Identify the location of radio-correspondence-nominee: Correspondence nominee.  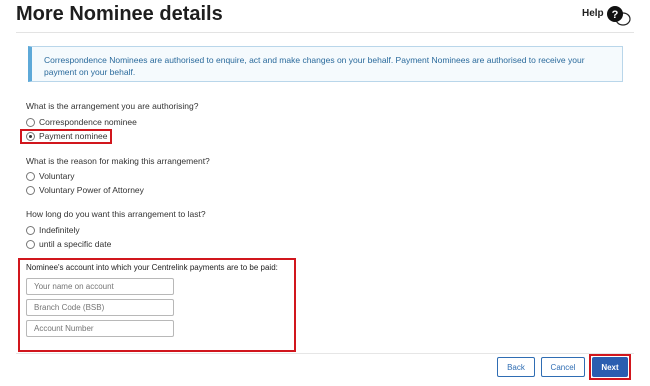
(81, 122).